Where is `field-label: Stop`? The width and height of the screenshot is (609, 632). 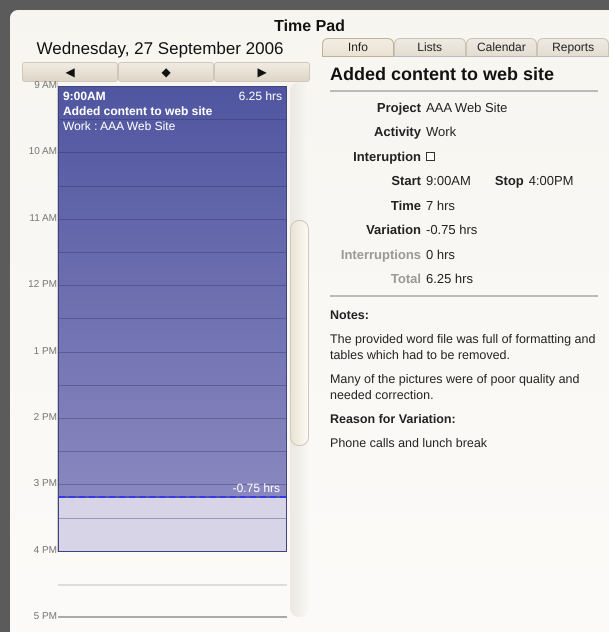 field-label: Stop is located at coordinates (509, 181).